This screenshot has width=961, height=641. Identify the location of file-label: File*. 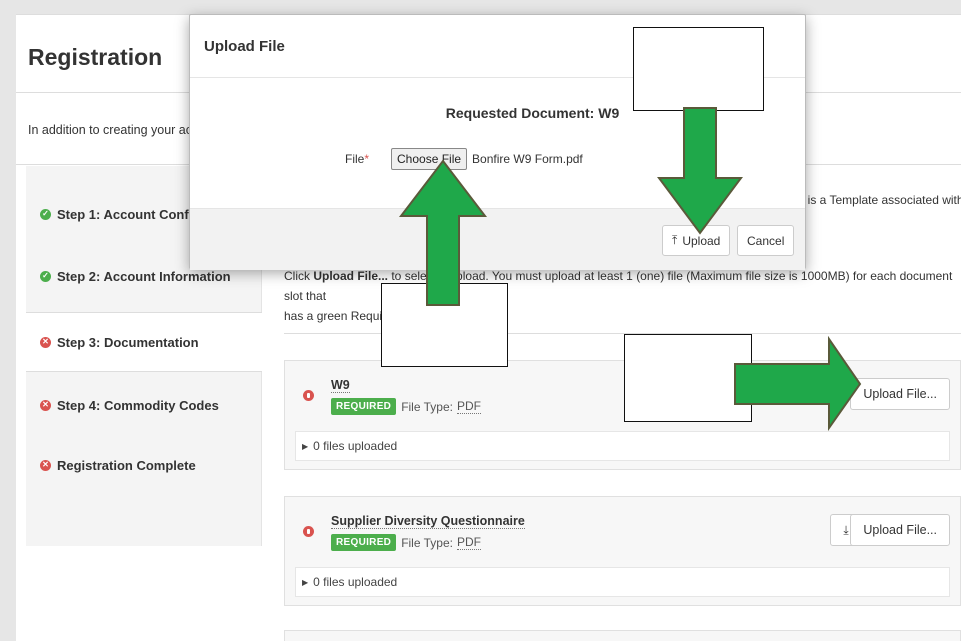
(357, 159).